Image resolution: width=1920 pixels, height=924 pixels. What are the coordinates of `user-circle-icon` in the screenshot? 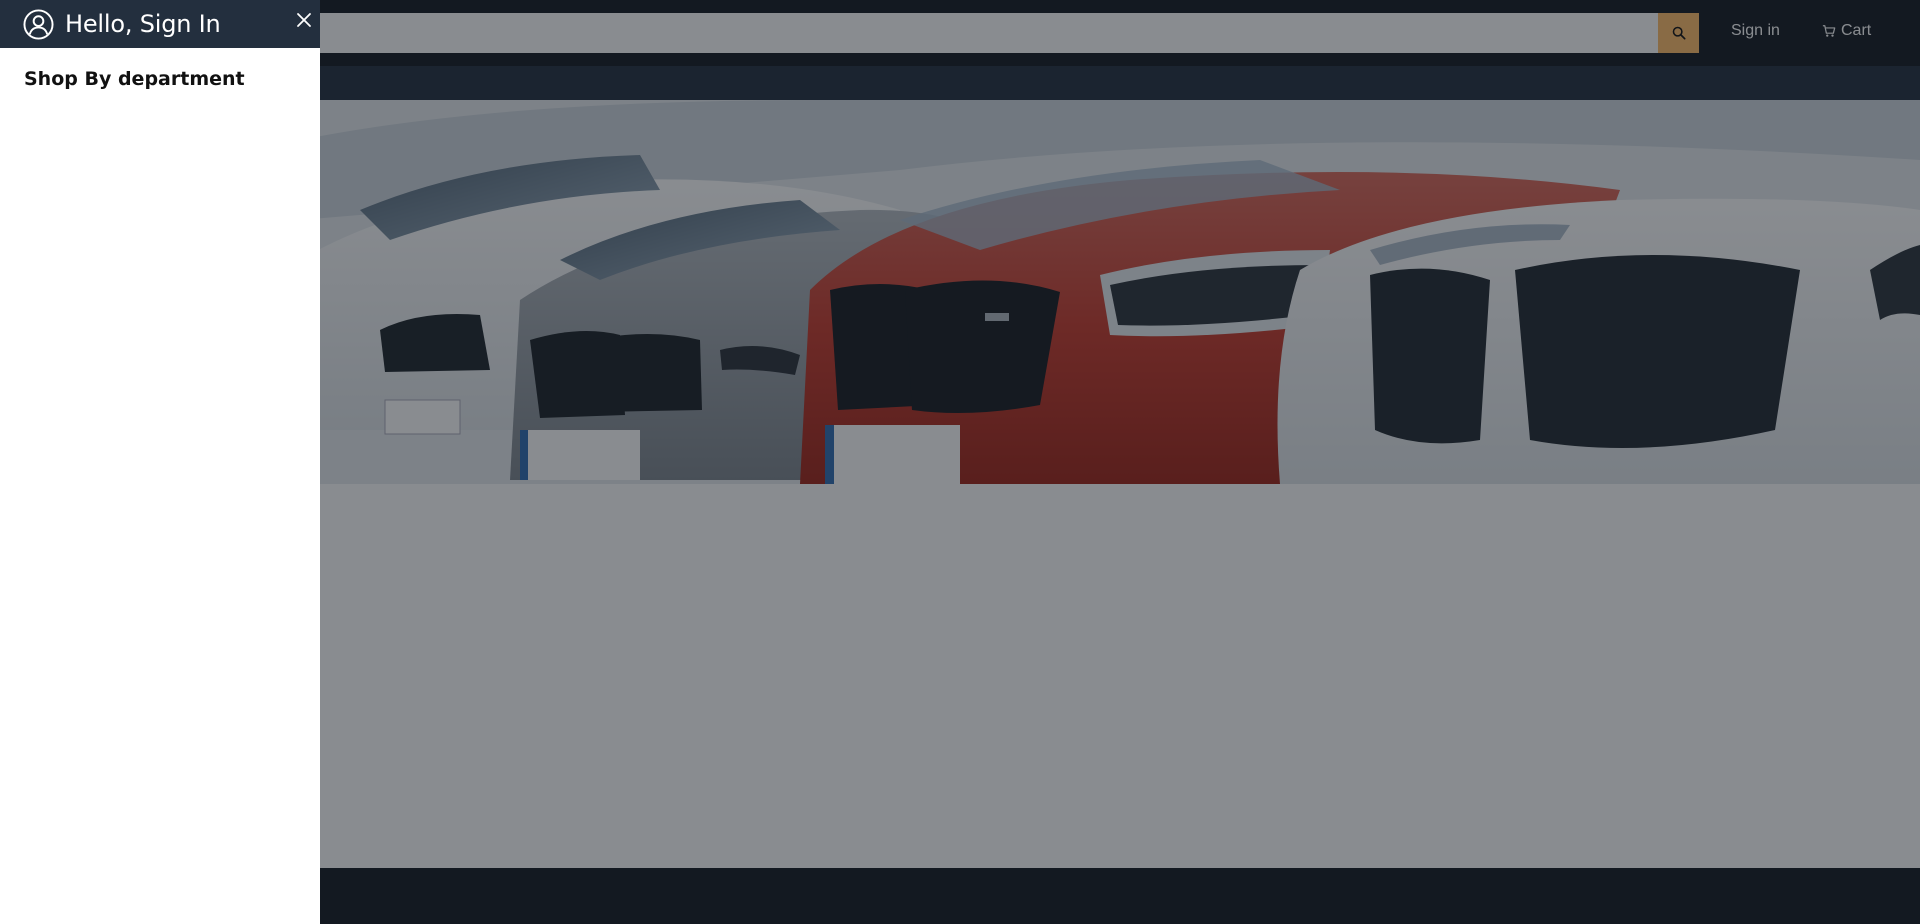 It's located at (38, 24).